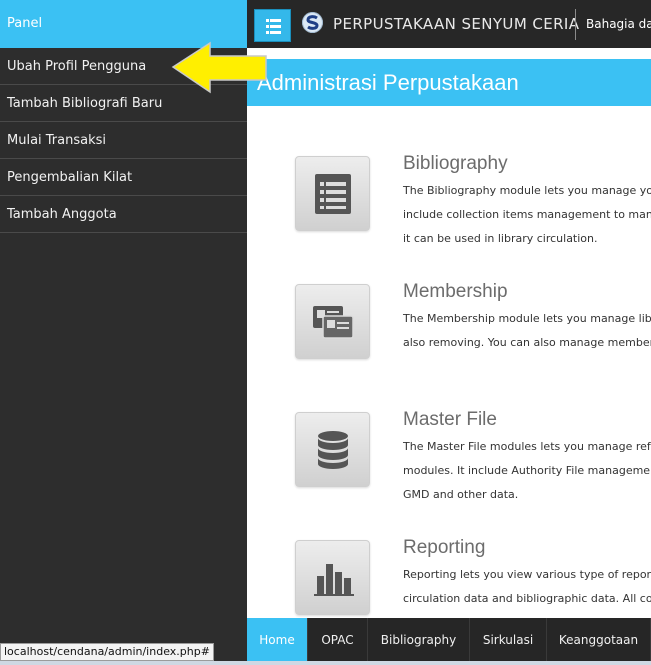 This screenshot has width=651, height=665. What do you see at coordinates (123, 214) in the screenshot?
I see `sidebar-item-tambah-anggota: Tambah Anggota` at bounding box center [123, 214].